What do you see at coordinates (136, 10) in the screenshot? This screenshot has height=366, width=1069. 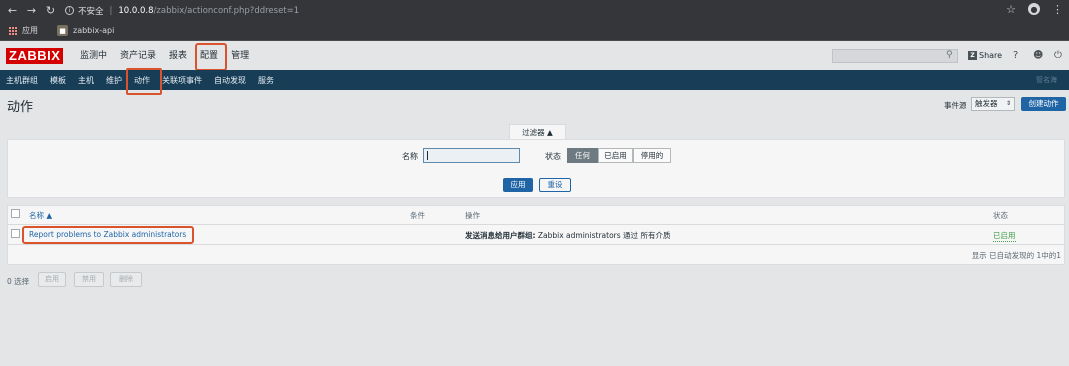 I see `url-host: 10.0.0.8` at bounding box center [136, 10].